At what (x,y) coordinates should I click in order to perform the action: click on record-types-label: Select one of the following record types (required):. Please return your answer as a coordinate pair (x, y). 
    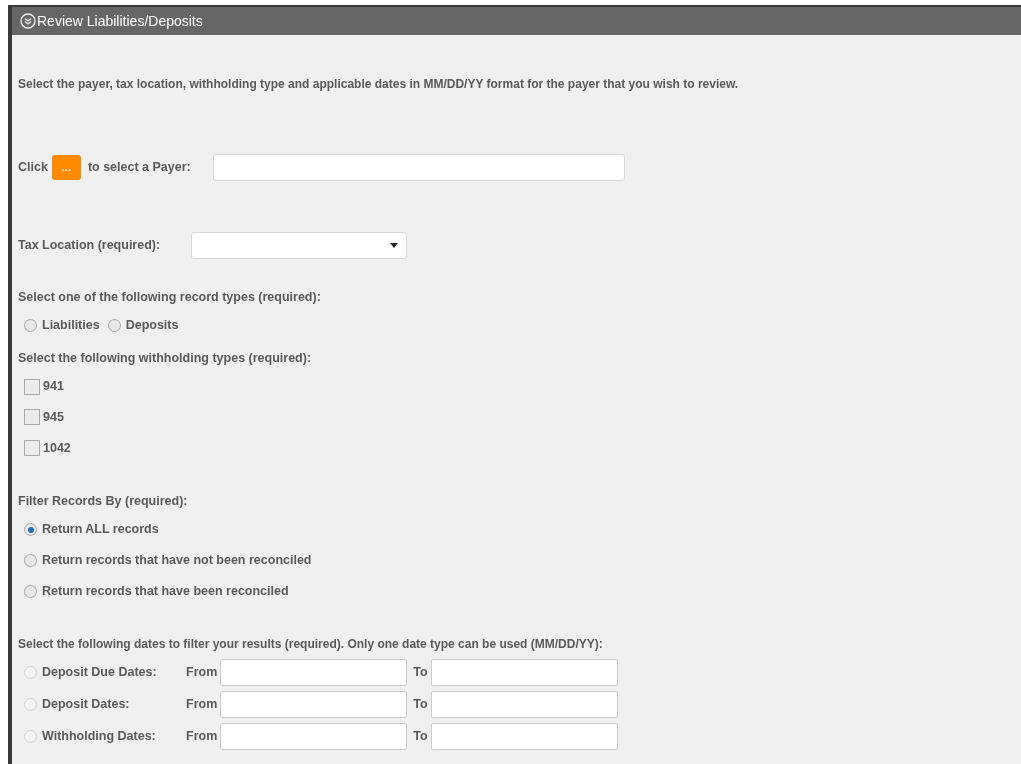
    Looking at the image, I should click on (170, 297).